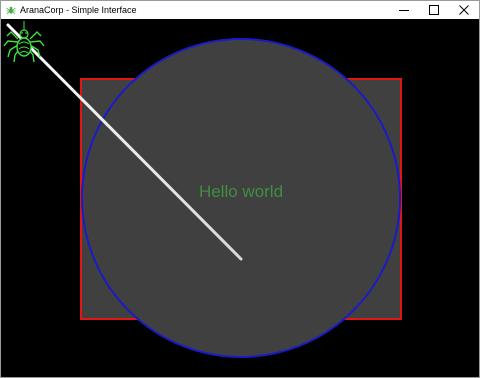 Image resolution: width=480 pixels, height=378 pixels. I want to click on window-title: AranaCorp - Simple Interface, so click(78, 10).